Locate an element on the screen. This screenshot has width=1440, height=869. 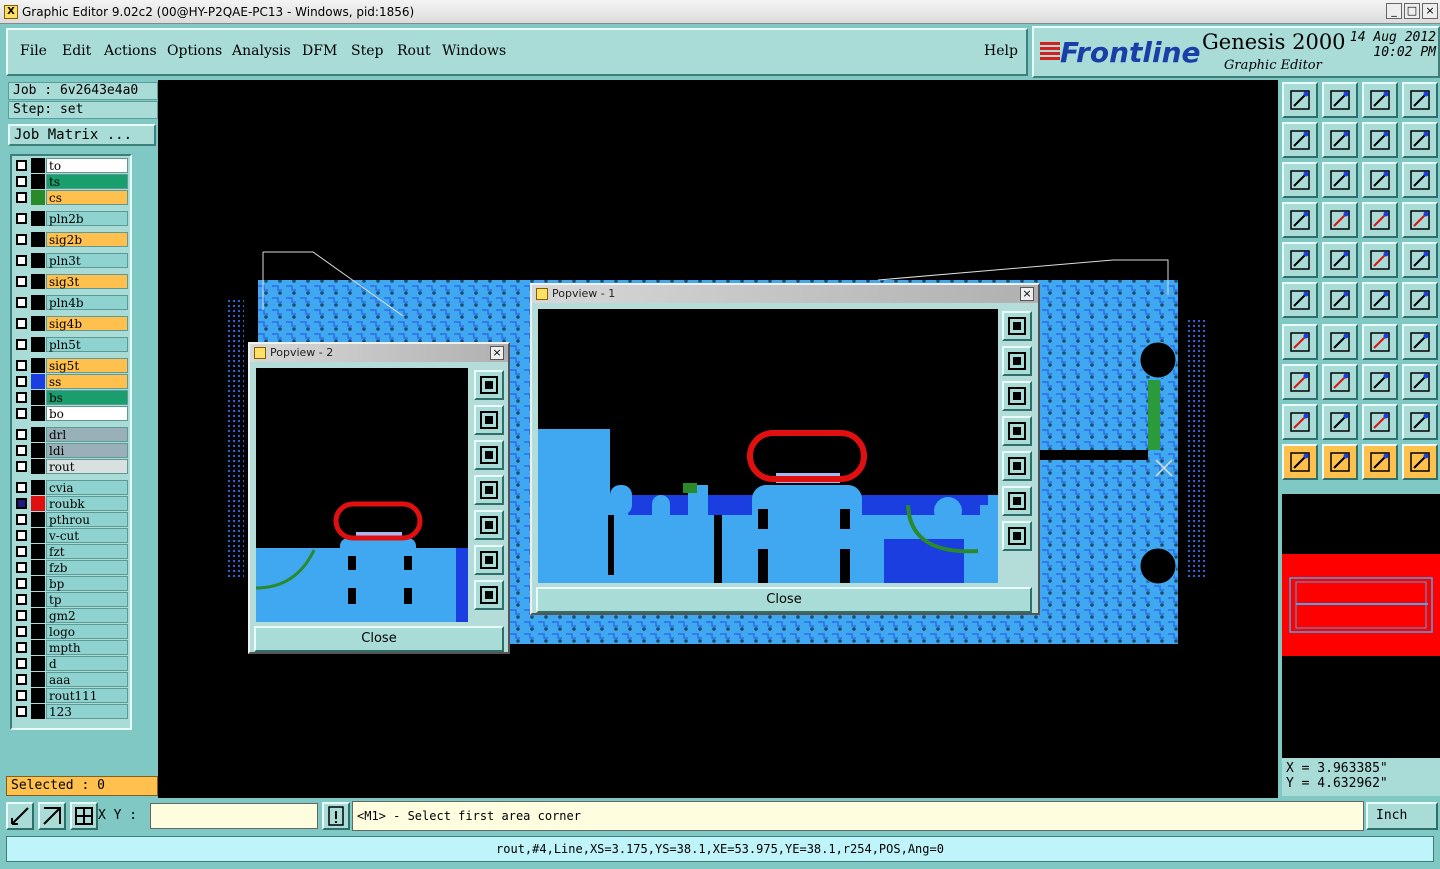
menu-rout: Rout is located at coordinates (414, 51).